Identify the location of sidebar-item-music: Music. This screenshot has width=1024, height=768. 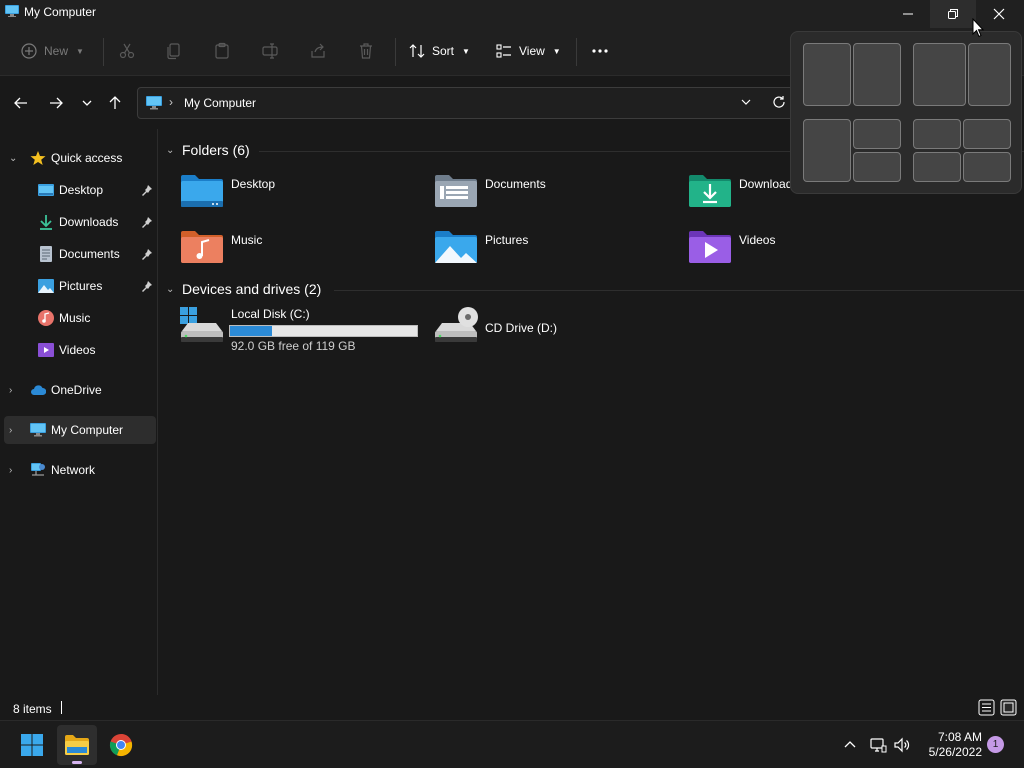
(78, 318).